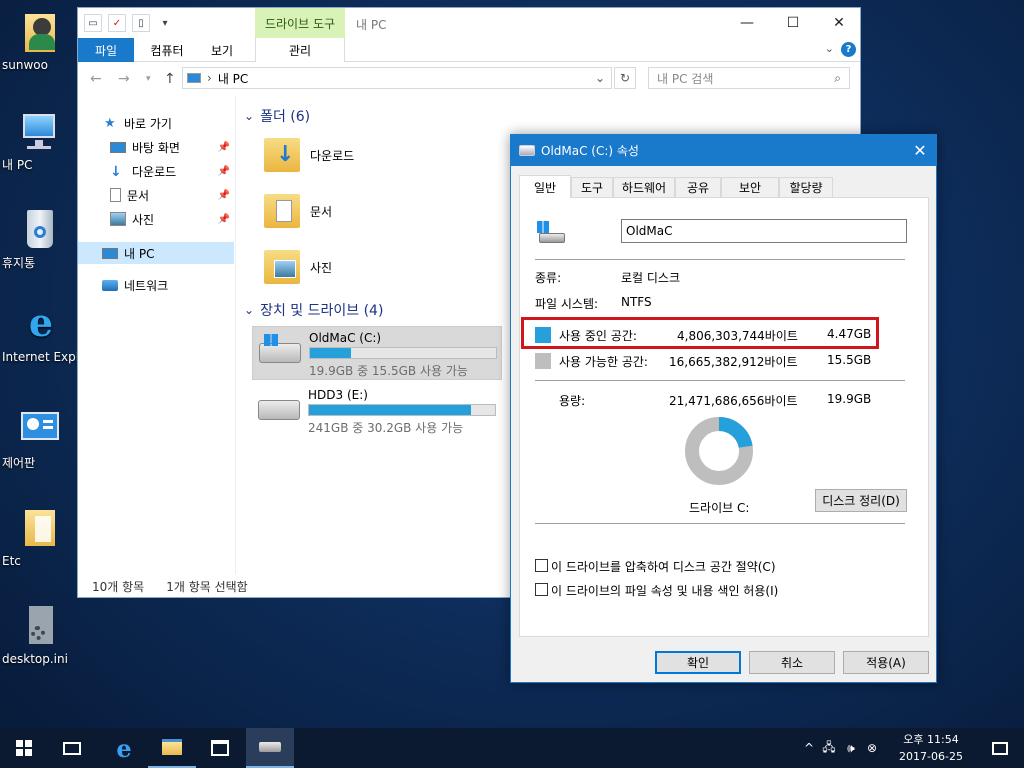 This screenshot has width=1024, height=768. I want to click on recent-locations-icon: ▾, so click(148, 79).